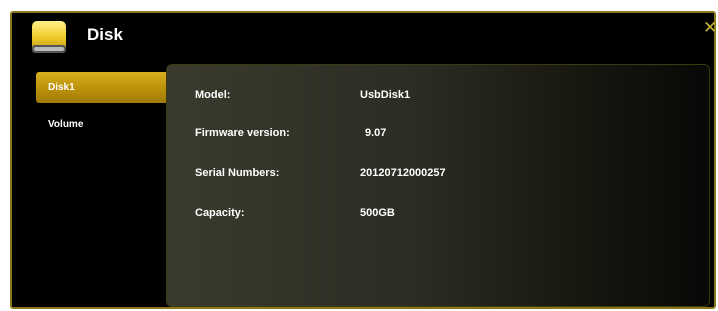 Image resolution: width=718 pixels, height=311 pixels. Describe the element at coordinates (364, 36) in the screenshot. I see `title-bar: Disk ✕` at that location.